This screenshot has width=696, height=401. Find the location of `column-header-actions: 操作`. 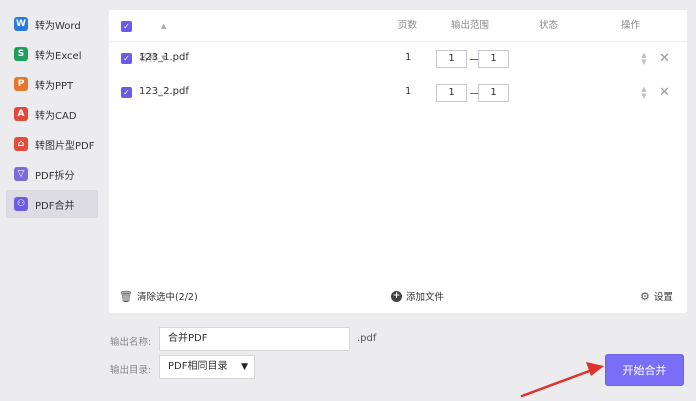

column-header-actions: 操作 is located at coordinates (631, 25).